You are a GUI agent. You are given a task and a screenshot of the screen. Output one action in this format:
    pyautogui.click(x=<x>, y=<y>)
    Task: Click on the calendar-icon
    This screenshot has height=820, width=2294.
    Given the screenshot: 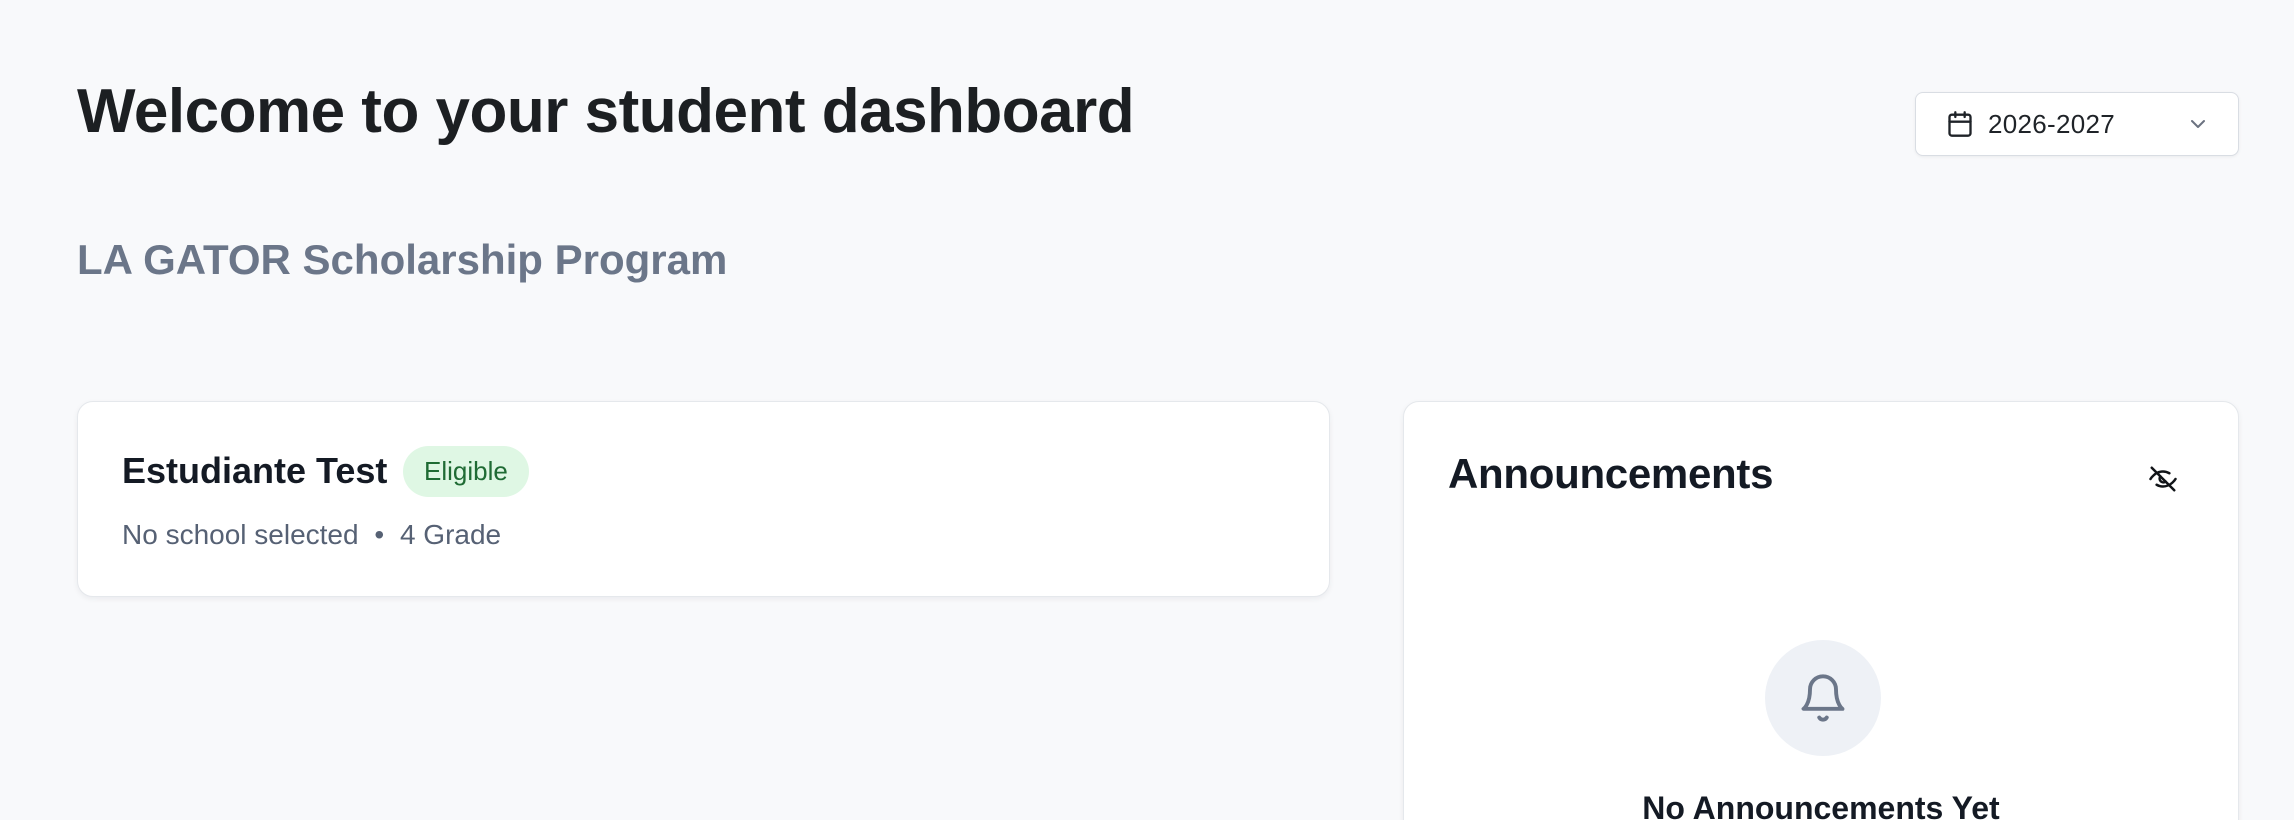 What is the action you would take?
    pyautogui.click(x=1960, y=124)
    